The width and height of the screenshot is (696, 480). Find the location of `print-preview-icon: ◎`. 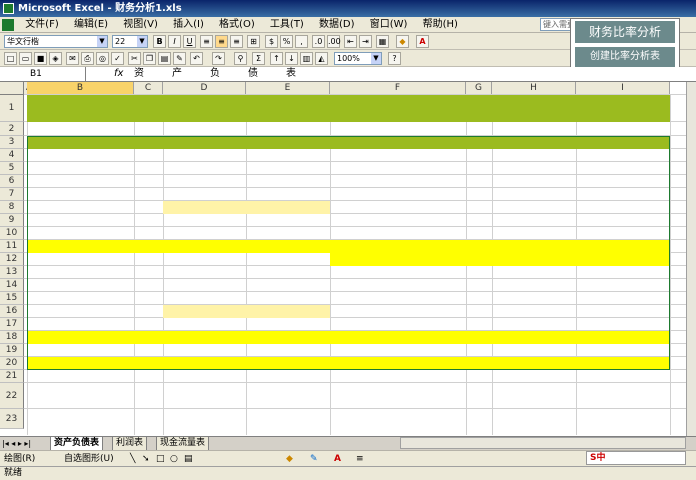

print-preview-icon: ◎ is located at coordinates (102, 58).